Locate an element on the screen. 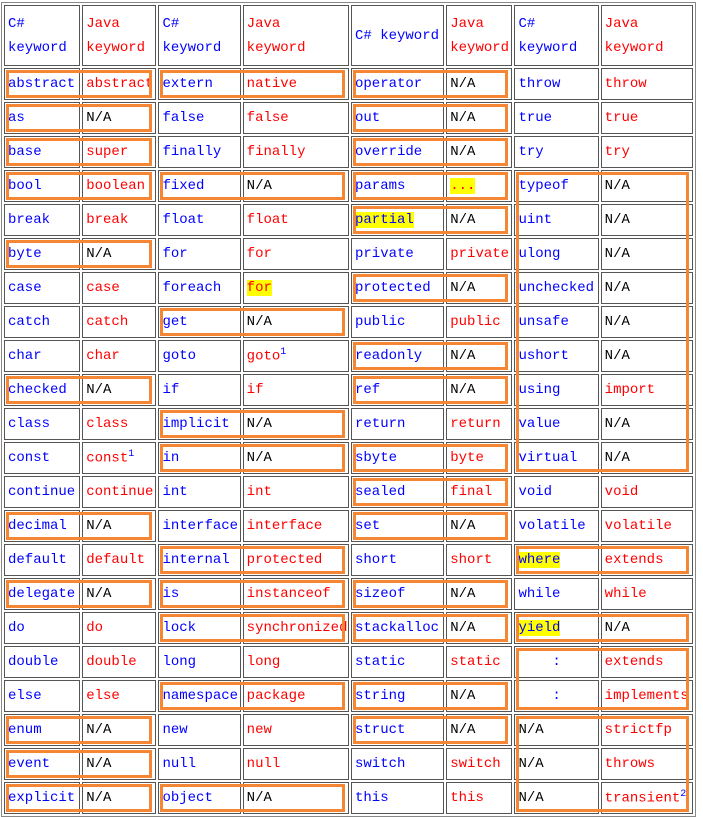 This screenshot has height=817, width=703. keyword-text: enum is located at coordinates (25, 730).